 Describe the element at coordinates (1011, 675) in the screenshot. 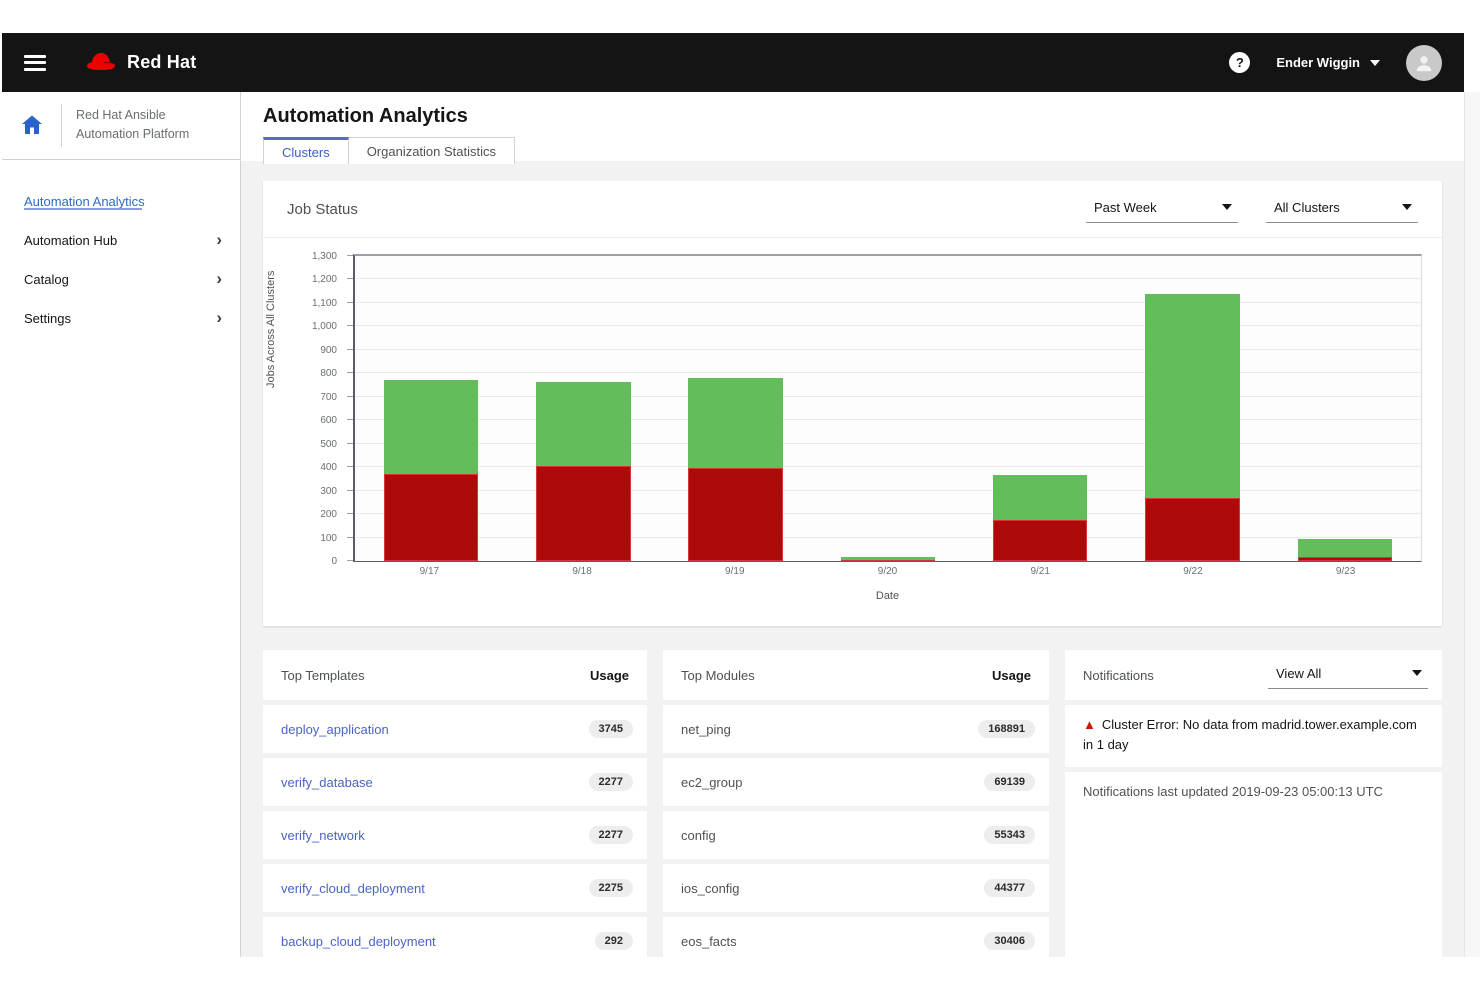

I see `usage-column-header: Usage` at that location.